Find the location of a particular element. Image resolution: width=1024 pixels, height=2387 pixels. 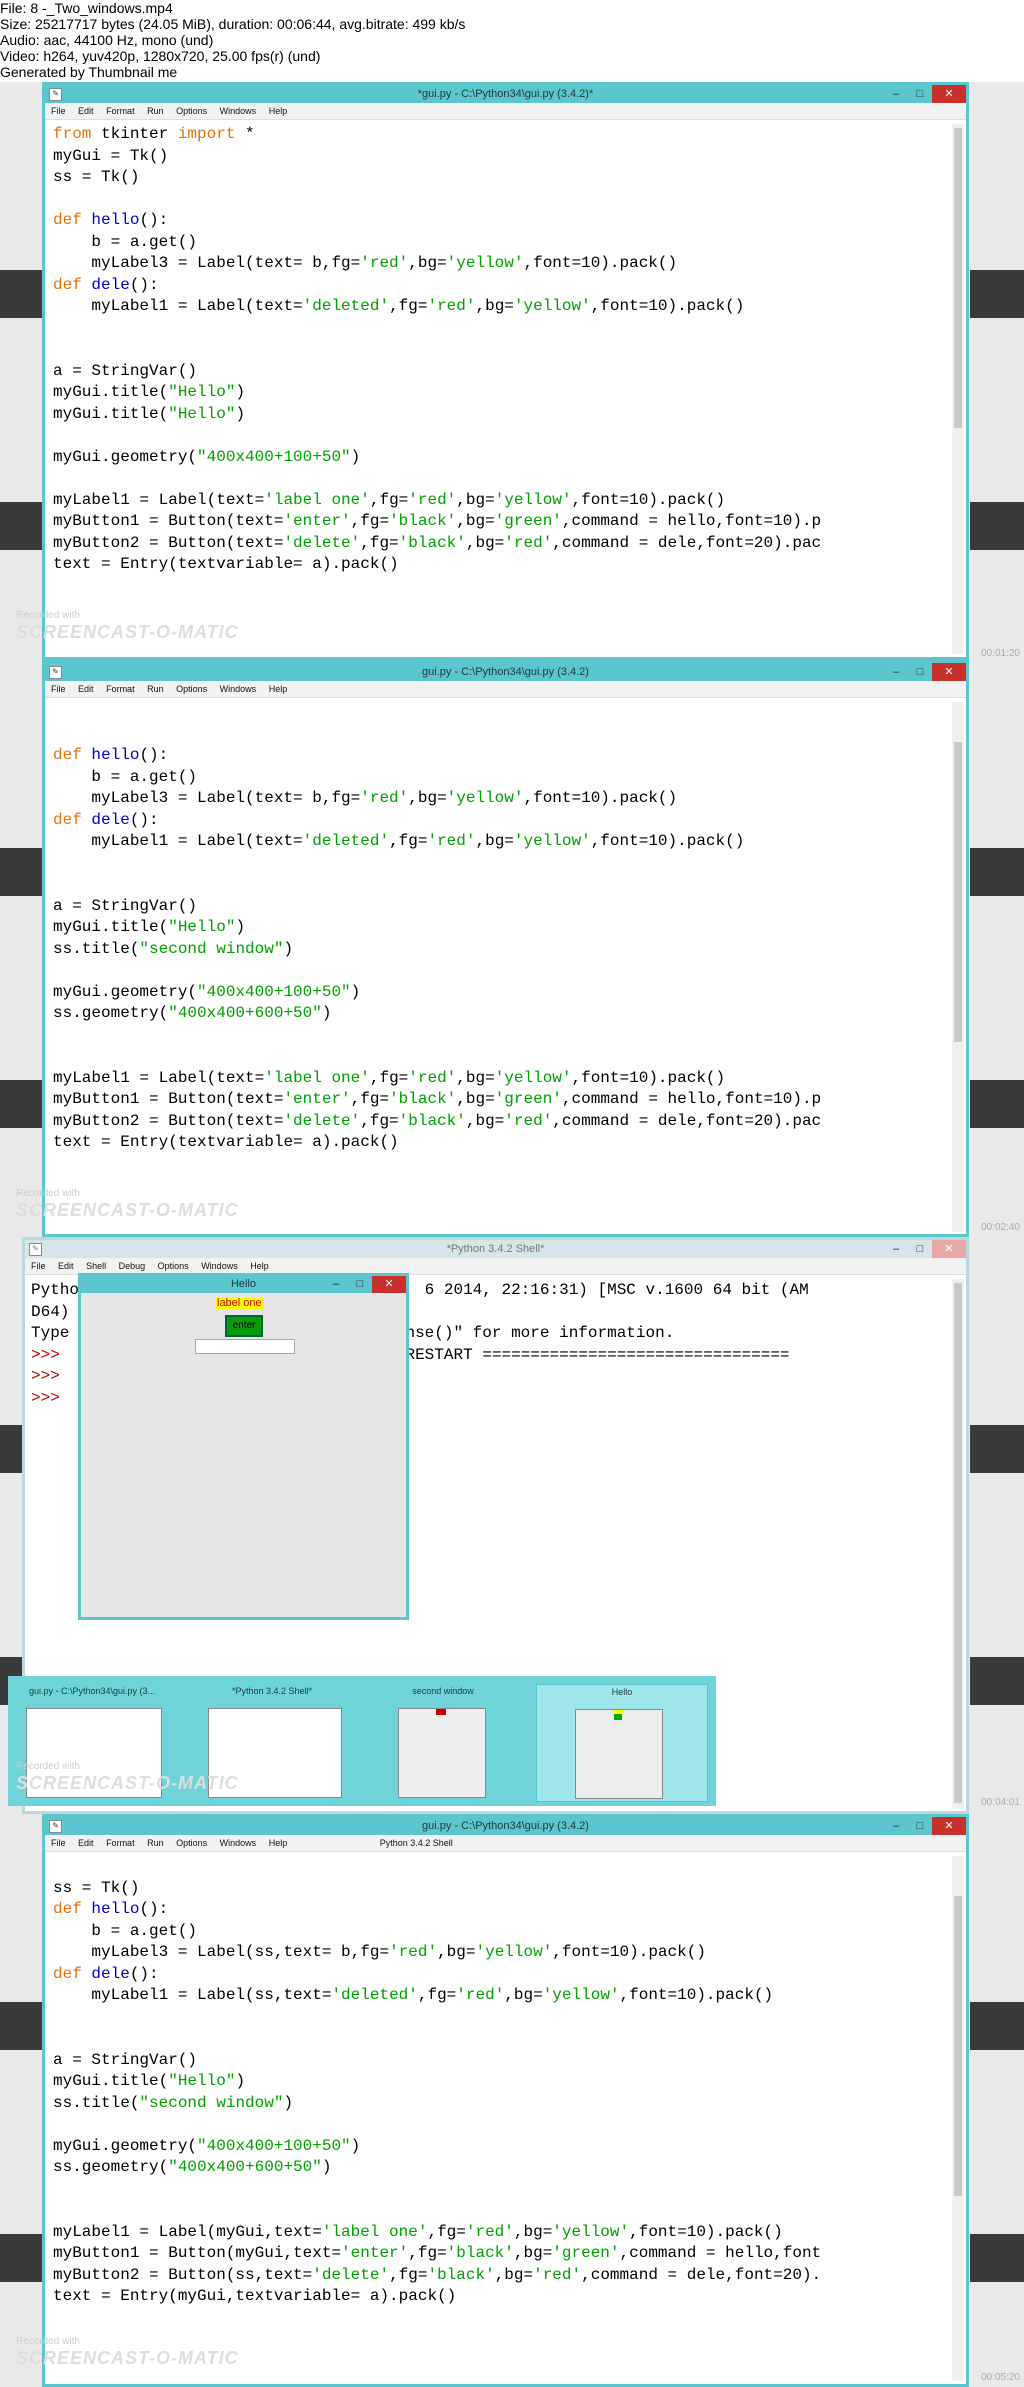

info-file: File: 8 -_Two_windows.mp4 is located at coordinates (86, 8).